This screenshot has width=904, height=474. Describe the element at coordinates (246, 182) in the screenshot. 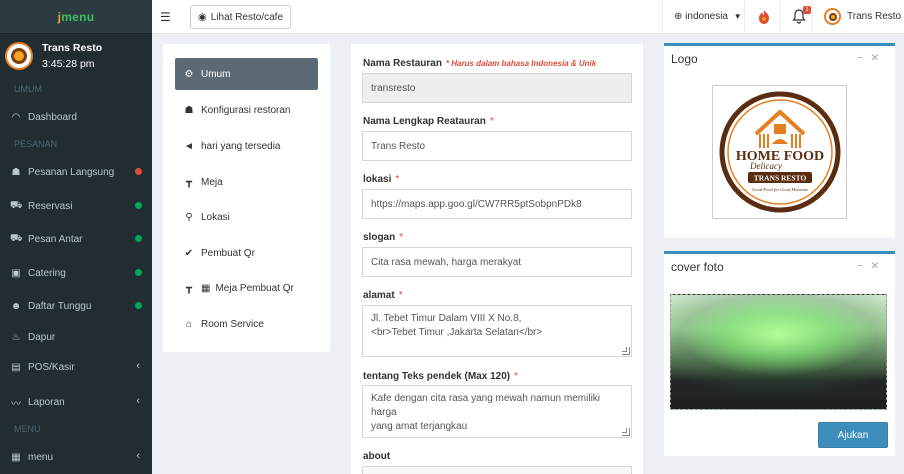

I see `settings-tab-meja: ┳ Meja` at that location.